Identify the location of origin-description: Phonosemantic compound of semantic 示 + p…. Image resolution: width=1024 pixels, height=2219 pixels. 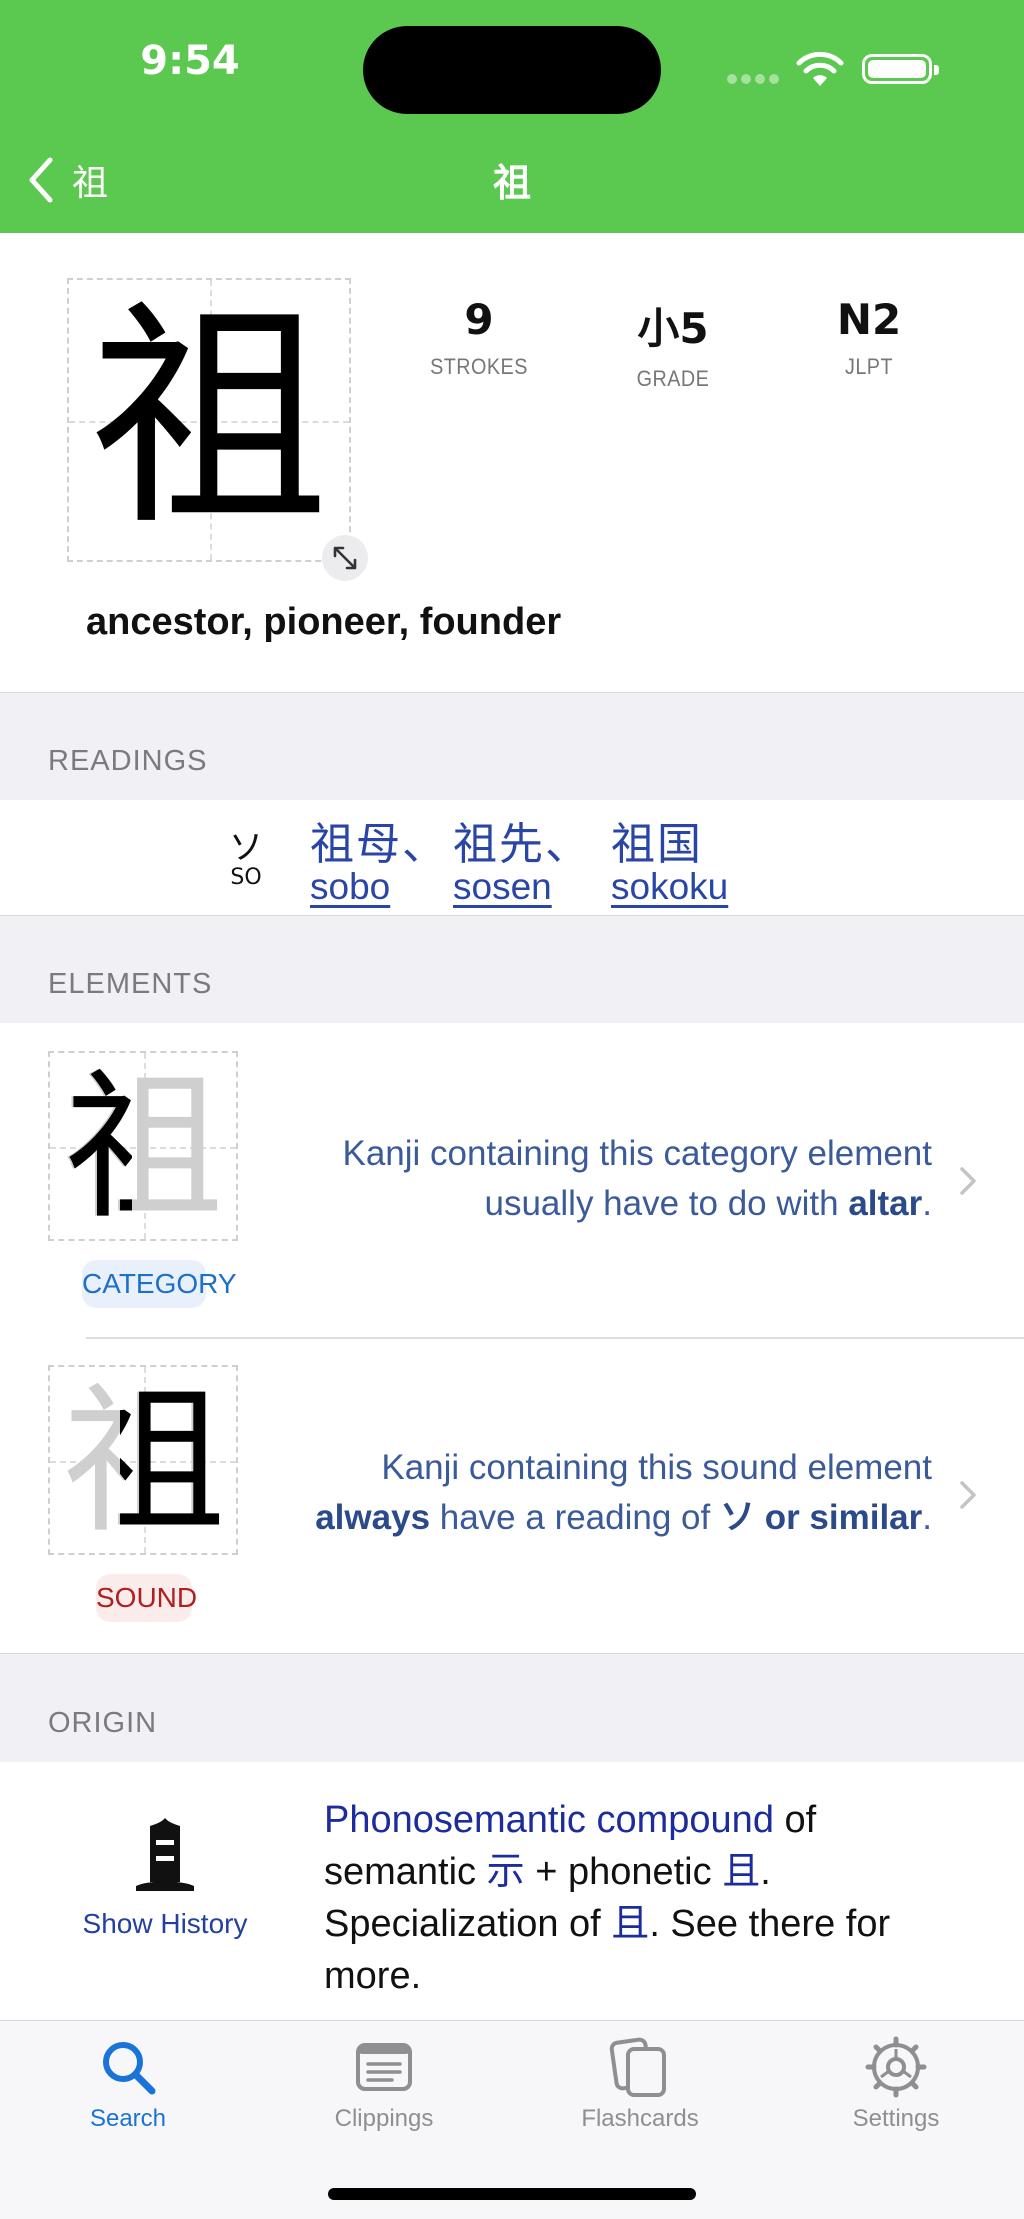
(607, 1898).